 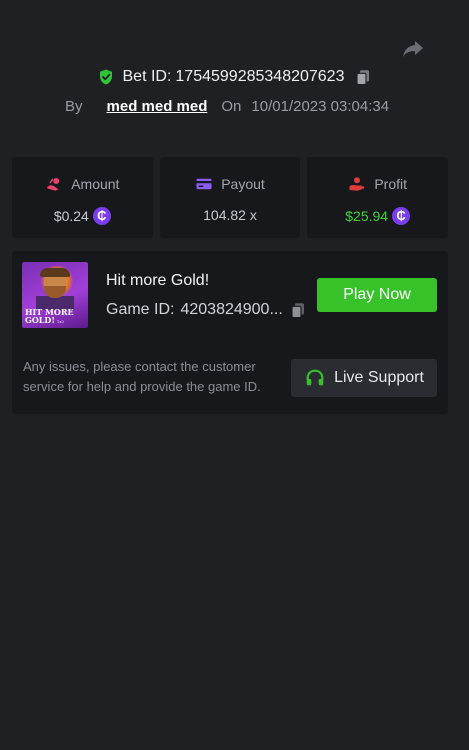 I want to click on stat-profit: Profit $25.94 ₵, so click(x=378, y=197).